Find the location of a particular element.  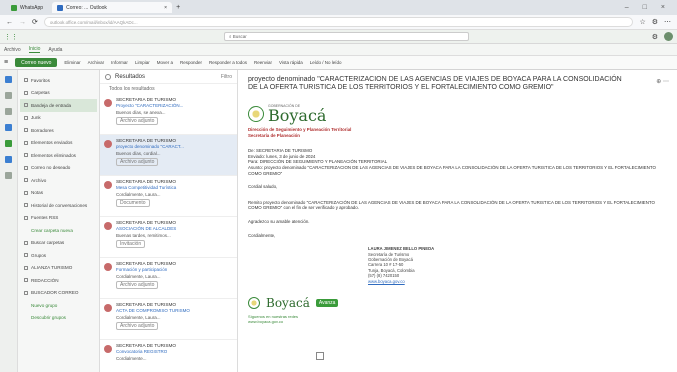

browser-tab-outlook: Correo: ... Outlook × is located at coordinates (112, 7).